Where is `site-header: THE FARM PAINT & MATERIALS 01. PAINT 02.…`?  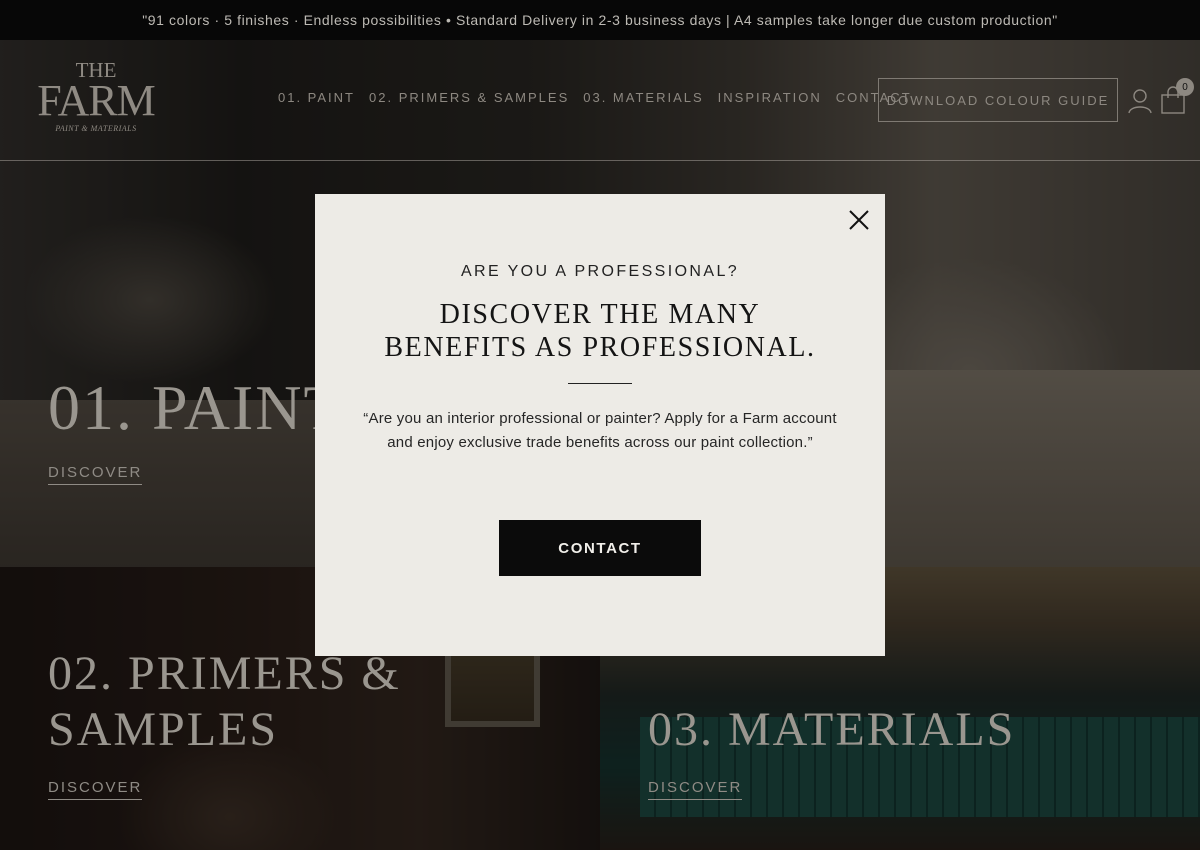
site-header: THE FARM PAINT & MATERIALS 01. PAINT 02.… is located at coordinates (600, 100).